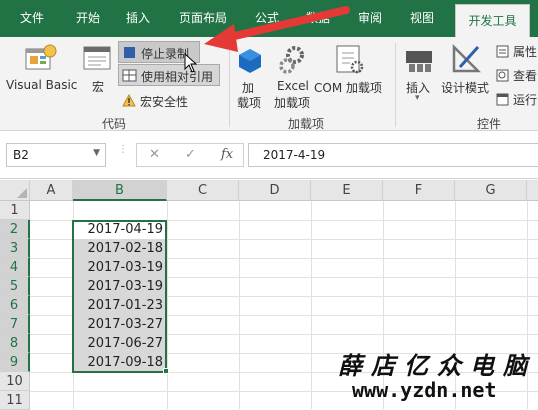 This screenshot has width=538, height=410. What do you see at coordinates (120, 190) in the screenshot?
I see `column-header: B` at bounding box center [120, 190].